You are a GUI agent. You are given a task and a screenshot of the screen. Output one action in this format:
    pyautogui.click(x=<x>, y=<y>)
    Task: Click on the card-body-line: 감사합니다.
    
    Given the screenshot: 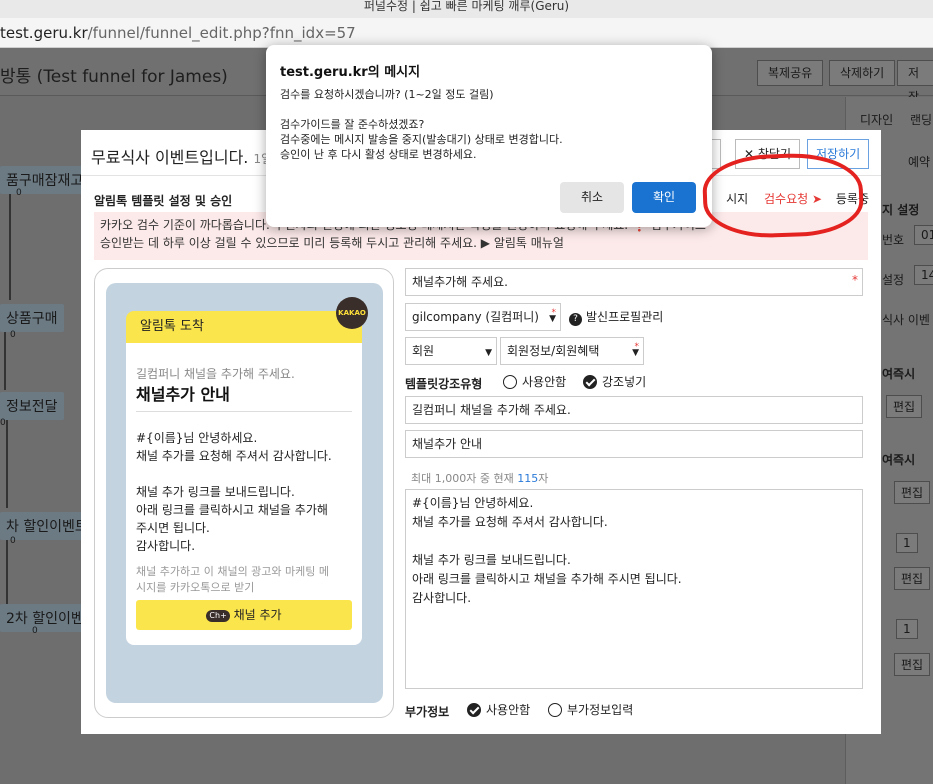 What is the action you would take?
    pyautogui.click(x=166, y=546)
    